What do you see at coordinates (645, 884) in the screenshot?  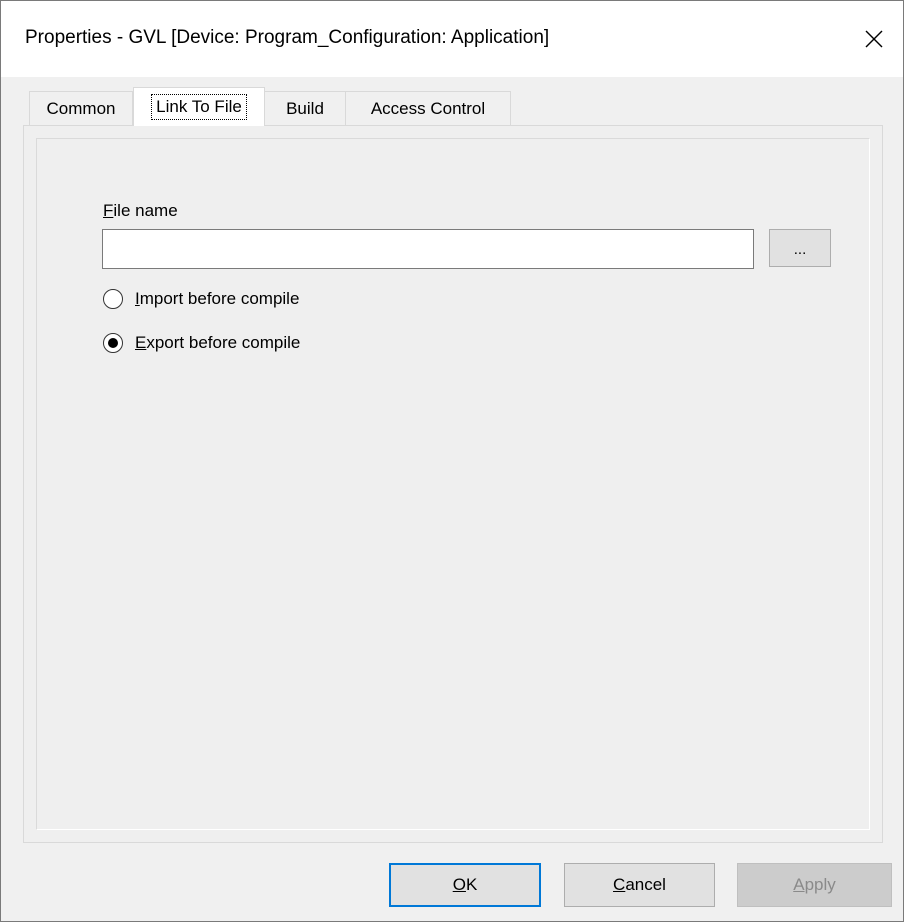 I see `cancel-label-text: ancel` at bounding box center [645, 884].